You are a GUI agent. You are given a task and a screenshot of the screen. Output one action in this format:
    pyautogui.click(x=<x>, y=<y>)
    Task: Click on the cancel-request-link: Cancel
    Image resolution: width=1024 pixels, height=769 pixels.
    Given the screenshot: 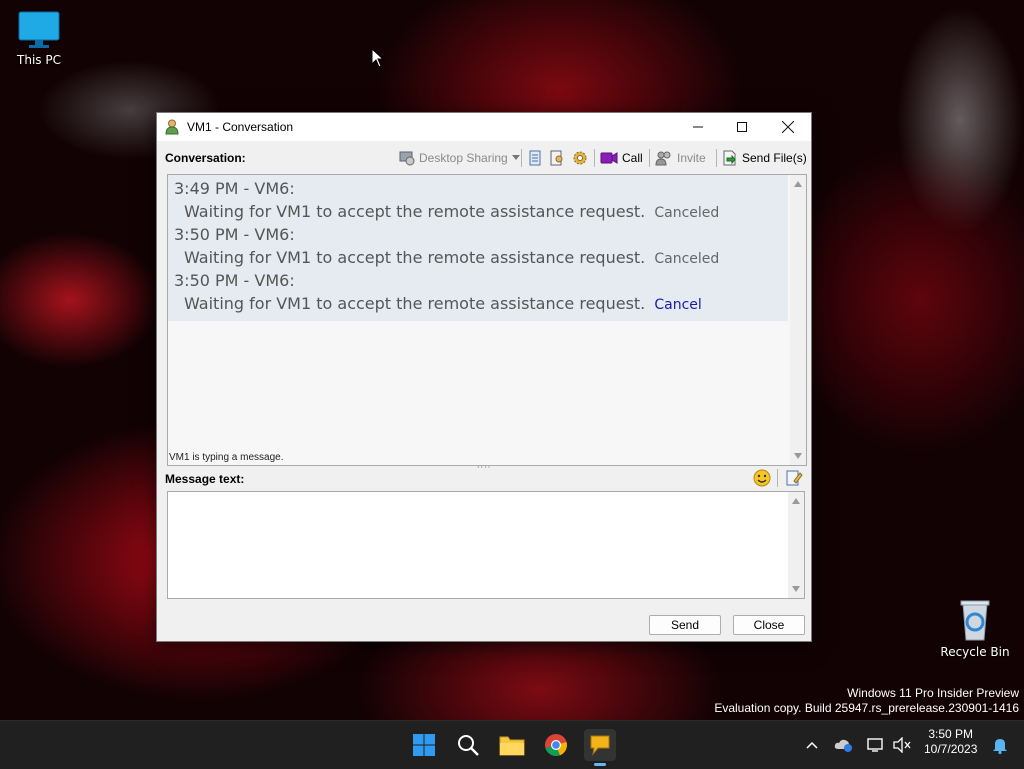 What is the action you would take?
    pyautogui.click(x=677, y=305)
    